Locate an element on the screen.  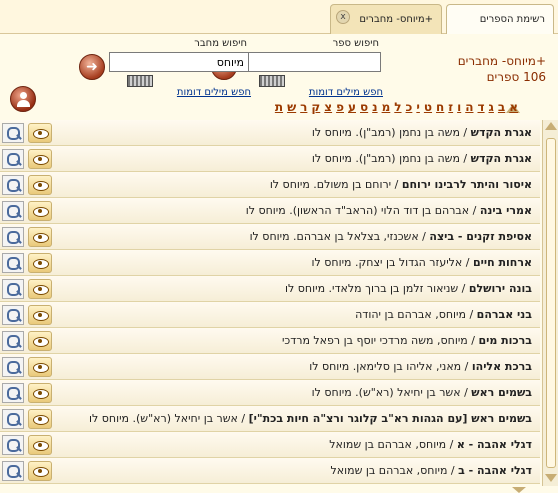
book-title: ברכות מים is located at coordinates (505, 340).